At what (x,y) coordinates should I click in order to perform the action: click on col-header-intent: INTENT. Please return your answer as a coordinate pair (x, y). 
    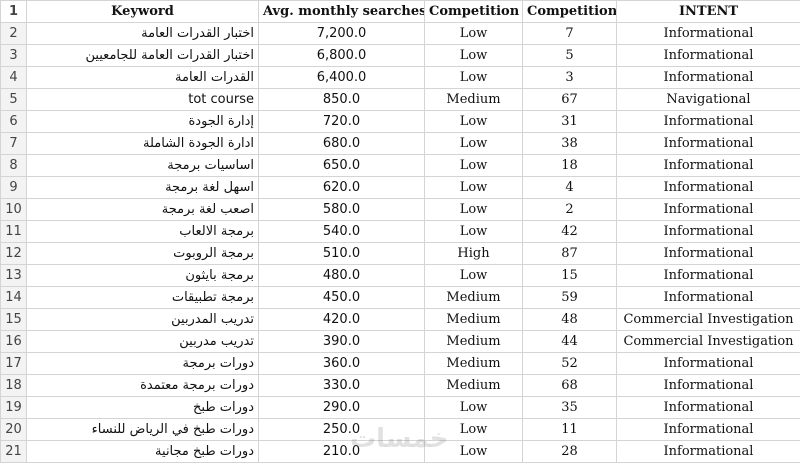
    Looking at the image, I should click on (708, 12).